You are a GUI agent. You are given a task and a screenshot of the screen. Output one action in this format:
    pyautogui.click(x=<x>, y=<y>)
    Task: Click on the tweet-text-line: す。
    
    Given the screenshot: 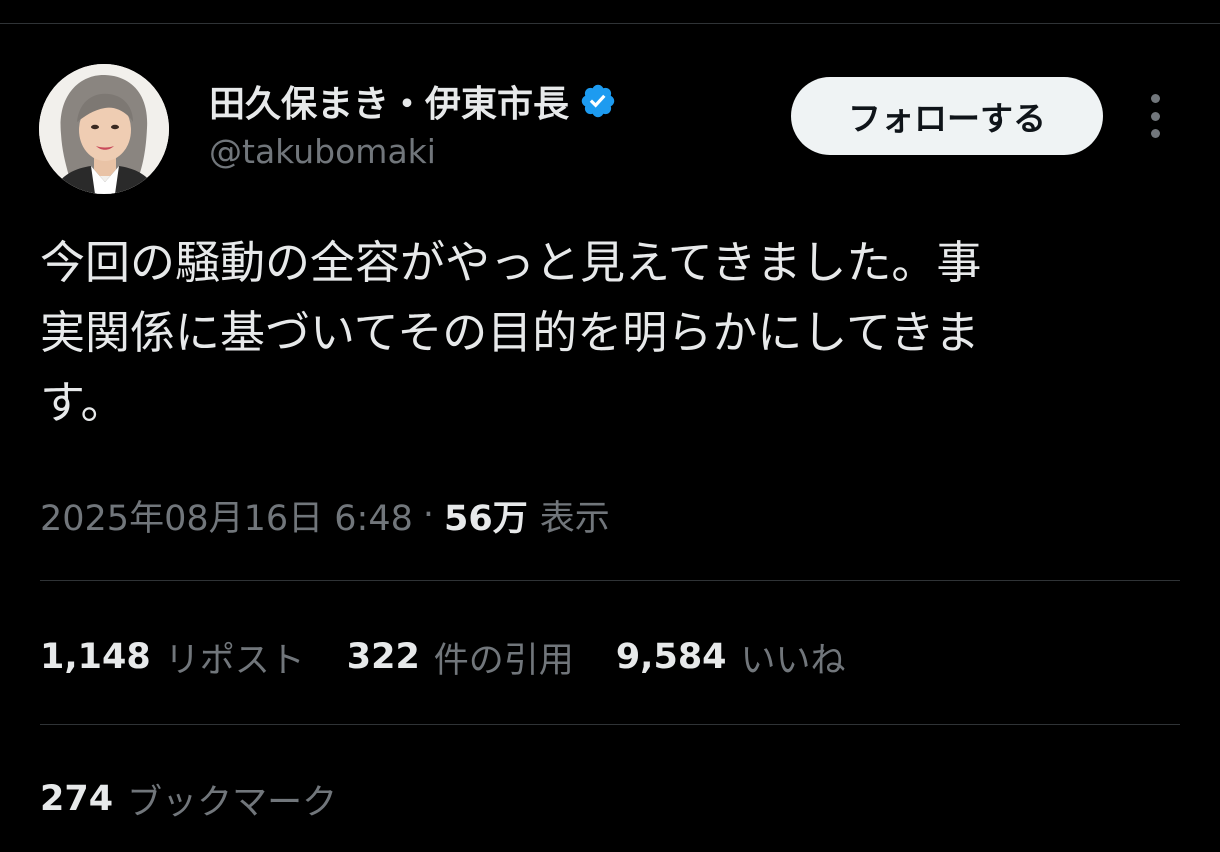 What is the action you would take?
    pyautogui.click(x=83, y=402)
    